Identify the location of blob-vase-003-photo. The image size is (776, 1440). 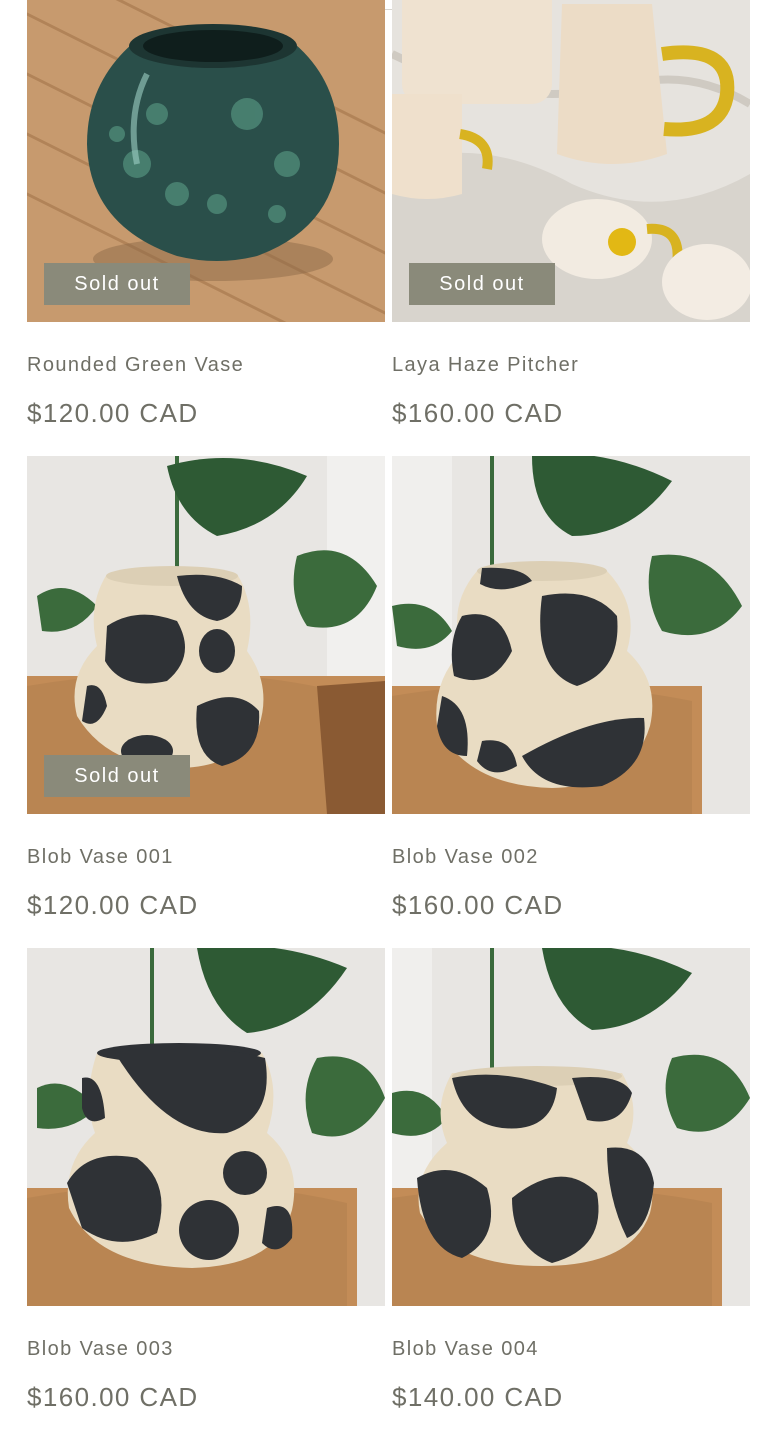
(206, 1127).